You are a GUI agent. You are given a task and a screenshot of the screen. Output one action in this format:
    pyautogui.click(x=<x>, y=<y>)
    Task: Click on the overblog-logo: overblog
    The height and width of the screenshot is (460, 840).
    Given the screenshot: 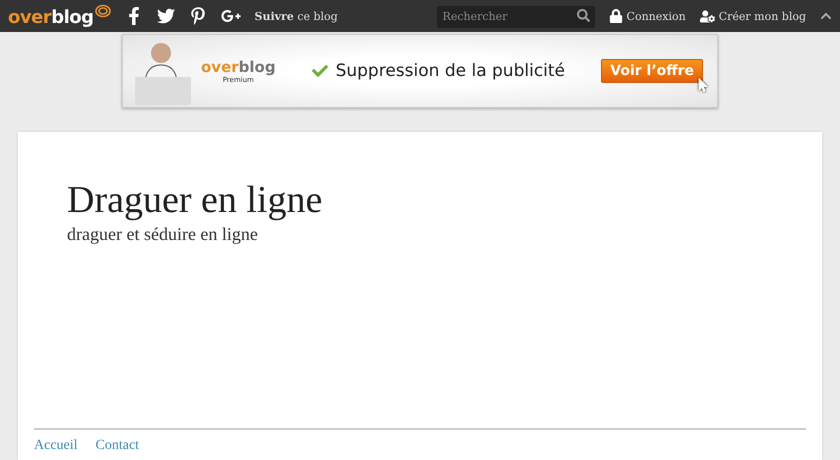 What is the action you would take?
    pyautogui.click(x=59, y=16)
    